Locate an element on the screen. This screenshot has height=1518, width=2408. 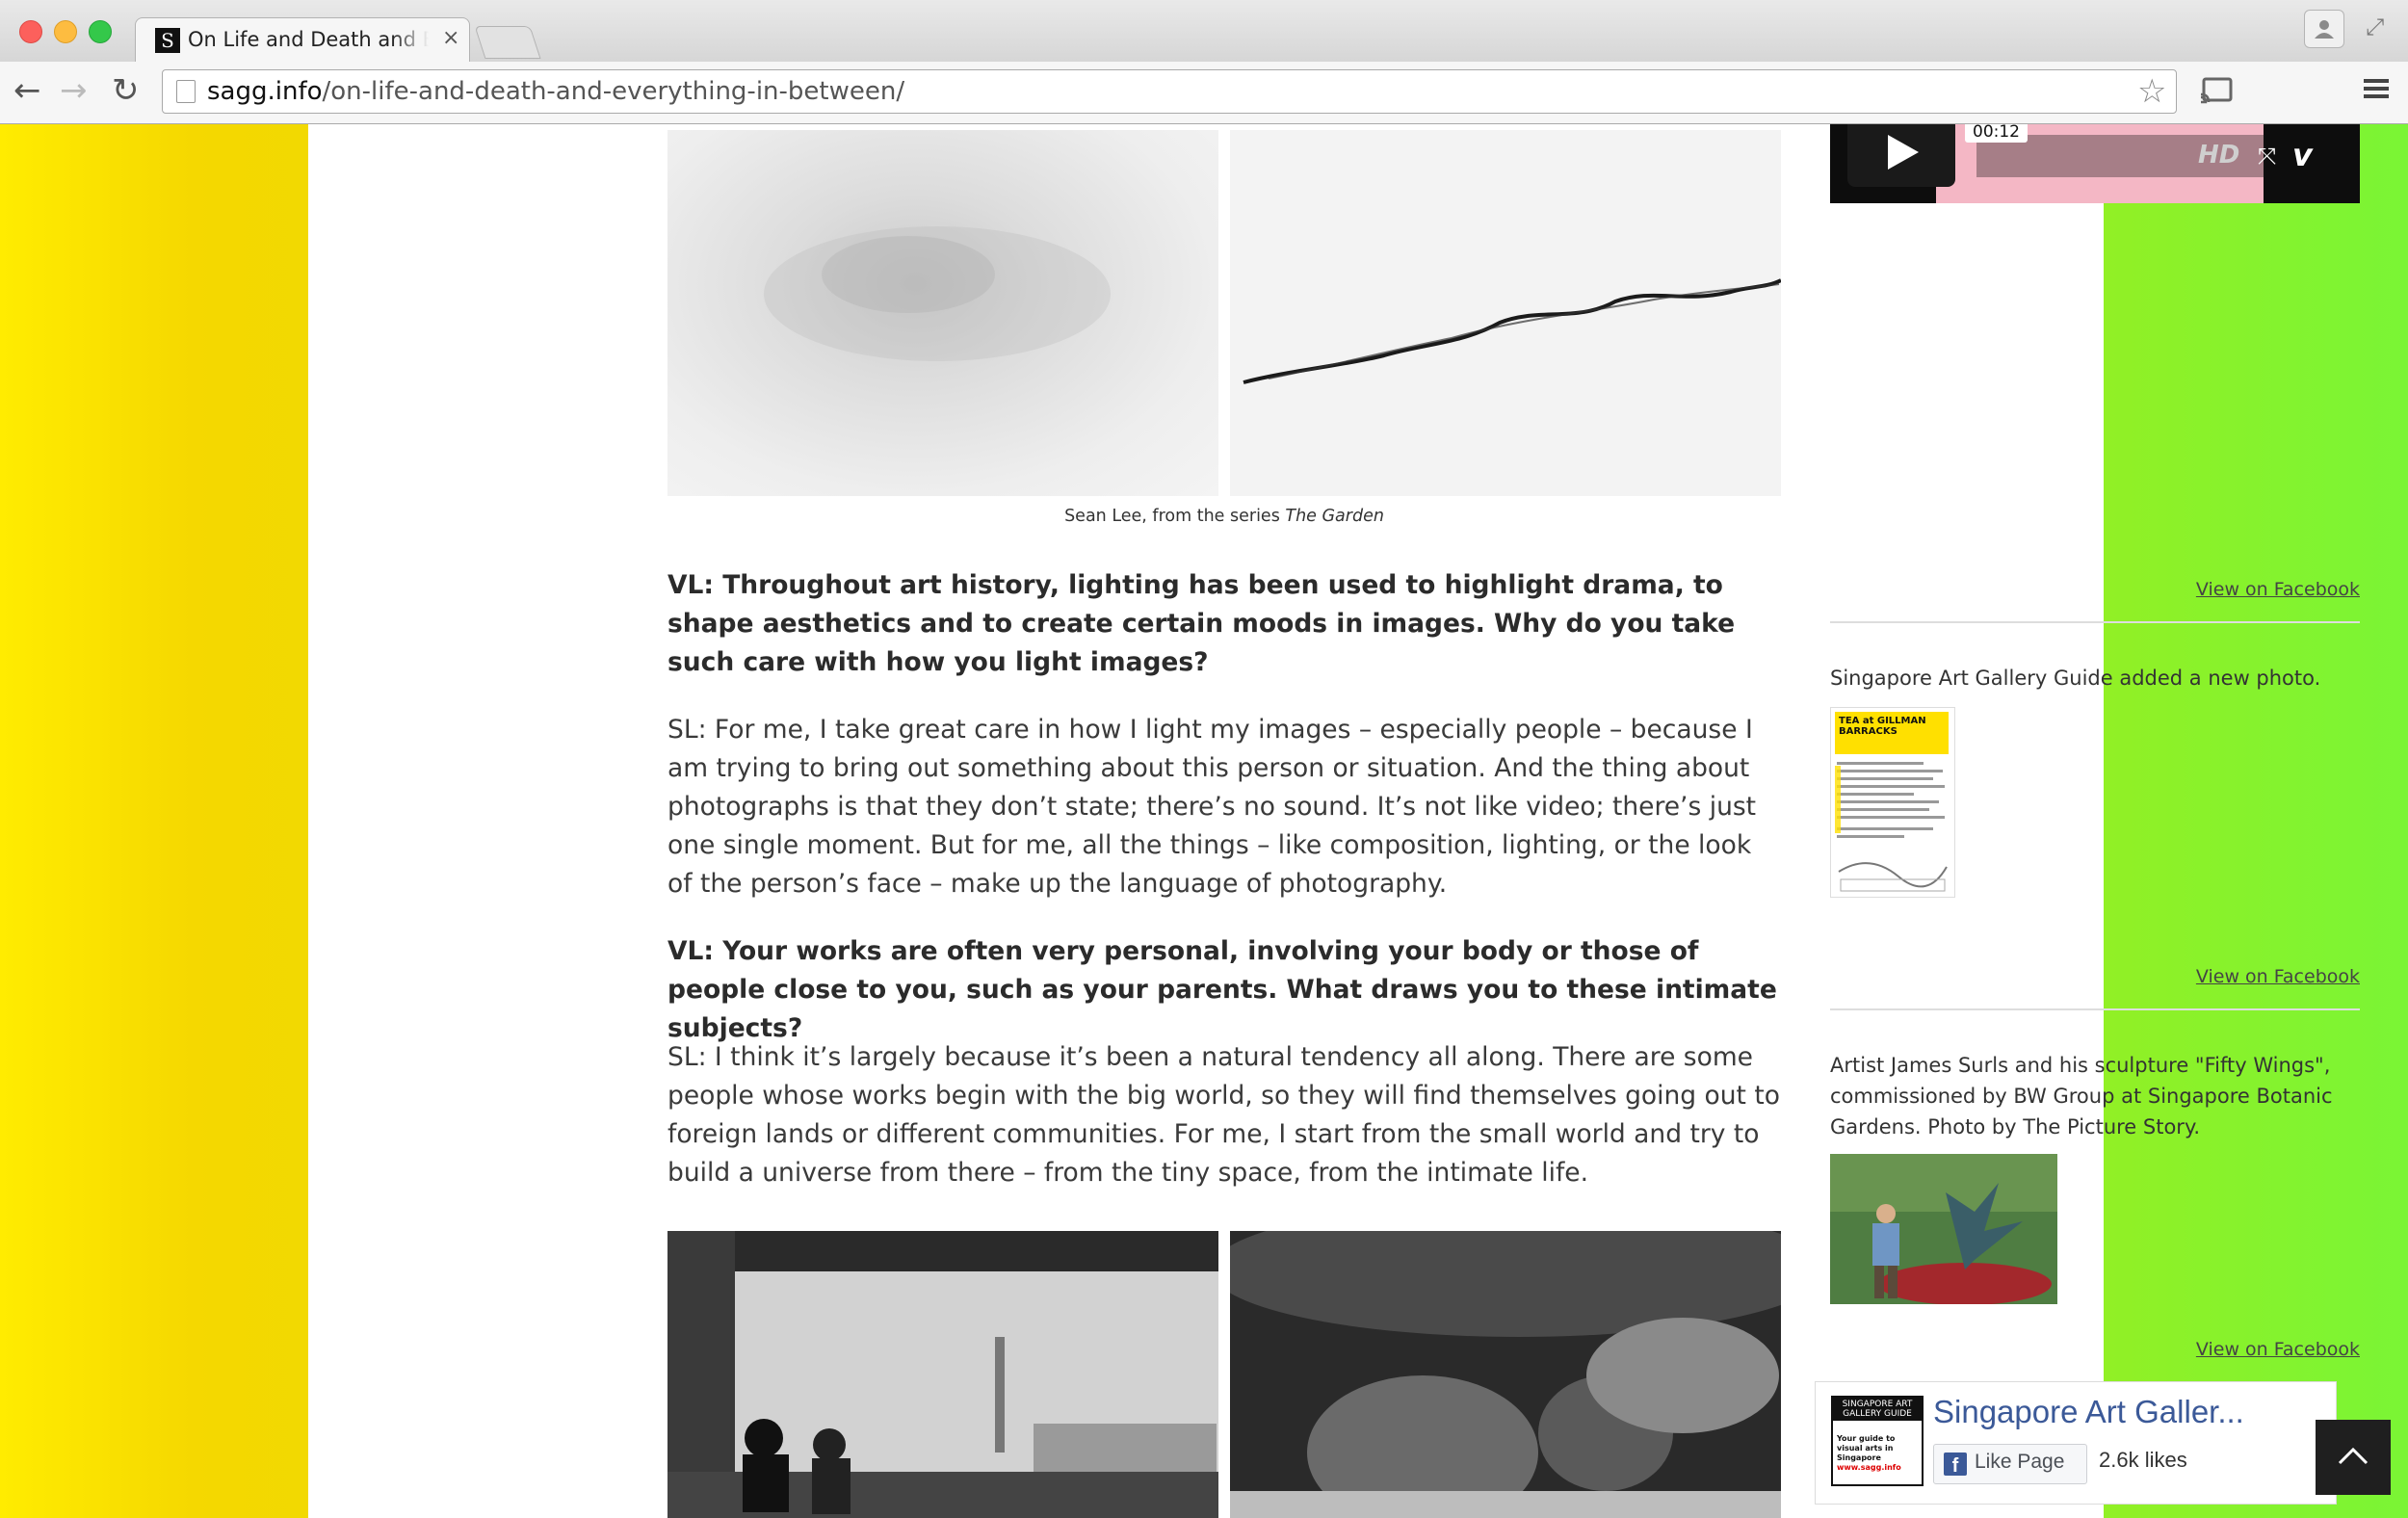
site-favicon-icon: S is located at coordinates (167, 40).